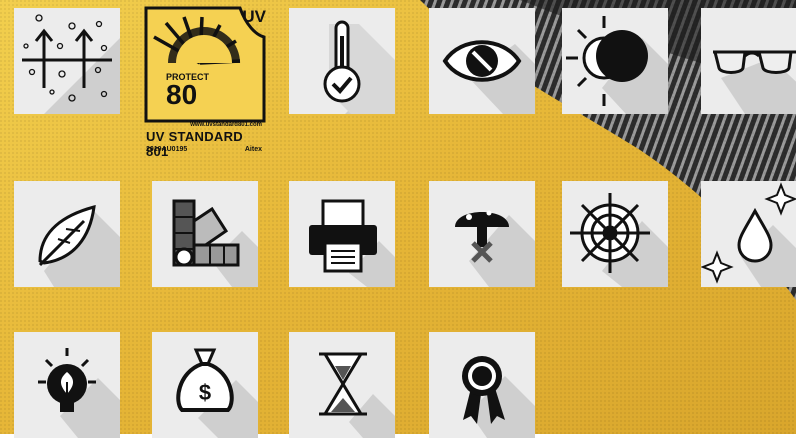 The height and width of the screenshot is (438, 796). I want to click on no-mold-icon, so click(495, 248).